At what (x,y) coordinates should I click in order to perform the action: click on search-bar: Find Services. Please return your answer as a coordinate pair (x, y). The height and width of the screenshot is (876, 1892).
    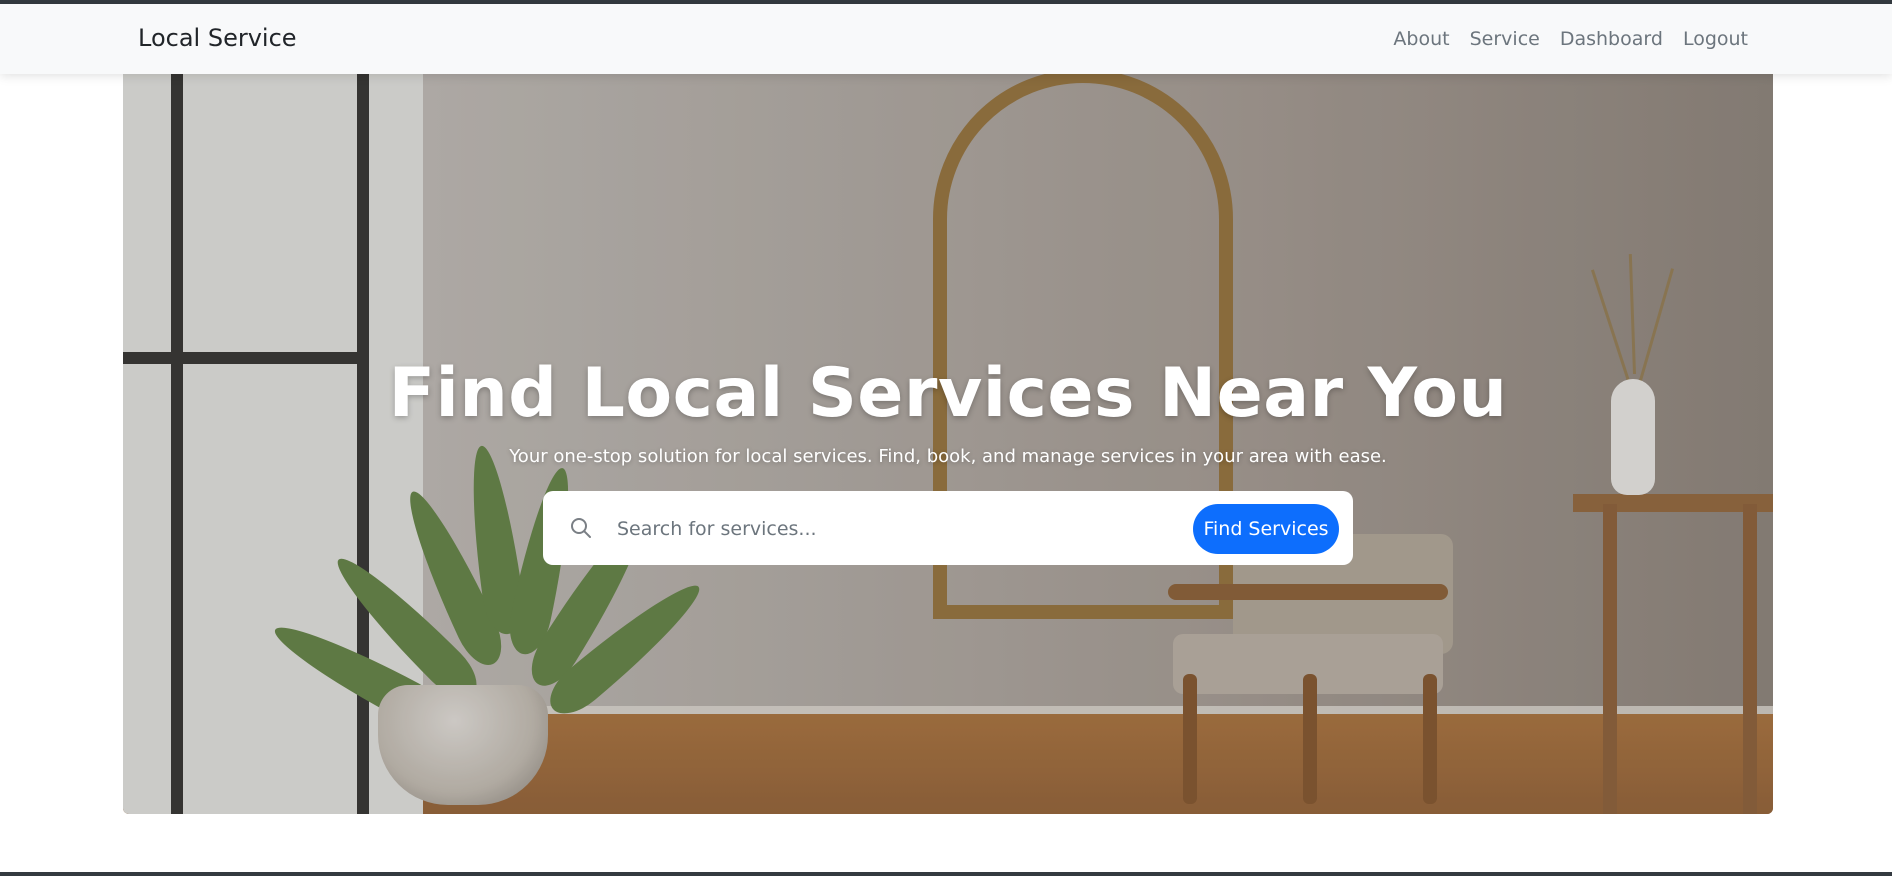
    Looking at the image, I should click on (948, 528).